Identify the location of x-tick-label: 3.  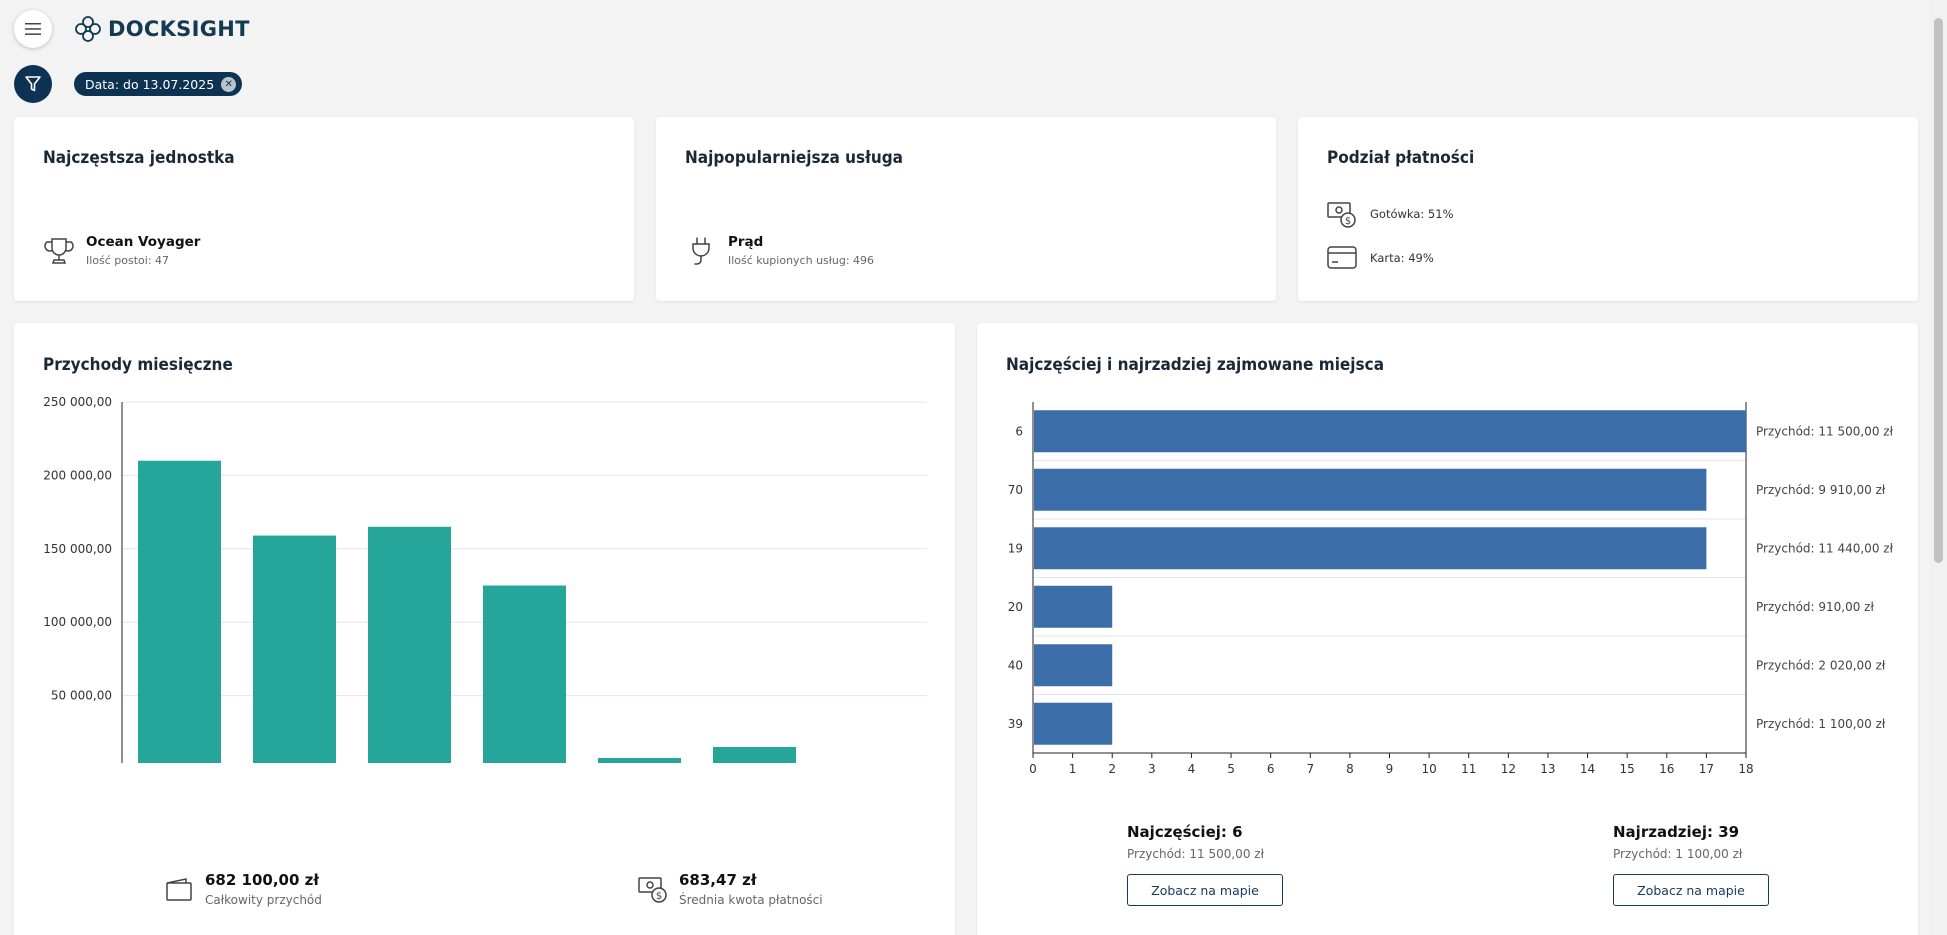
(1152, 769).